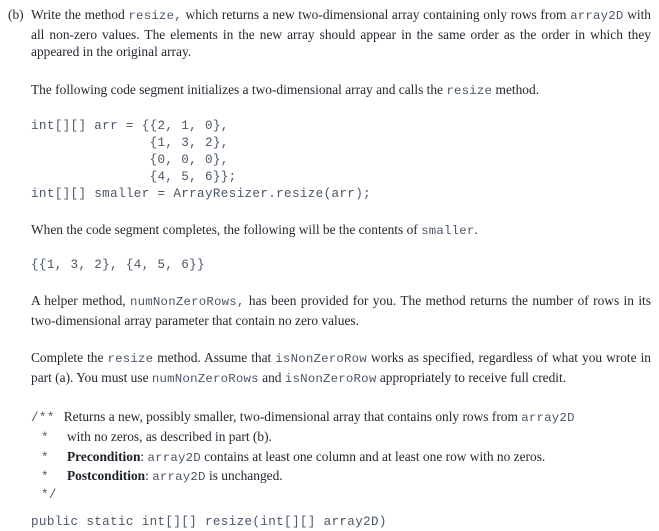 The image size is (659, 531). I want to click on spacer-before-listing, so click(341, 109).